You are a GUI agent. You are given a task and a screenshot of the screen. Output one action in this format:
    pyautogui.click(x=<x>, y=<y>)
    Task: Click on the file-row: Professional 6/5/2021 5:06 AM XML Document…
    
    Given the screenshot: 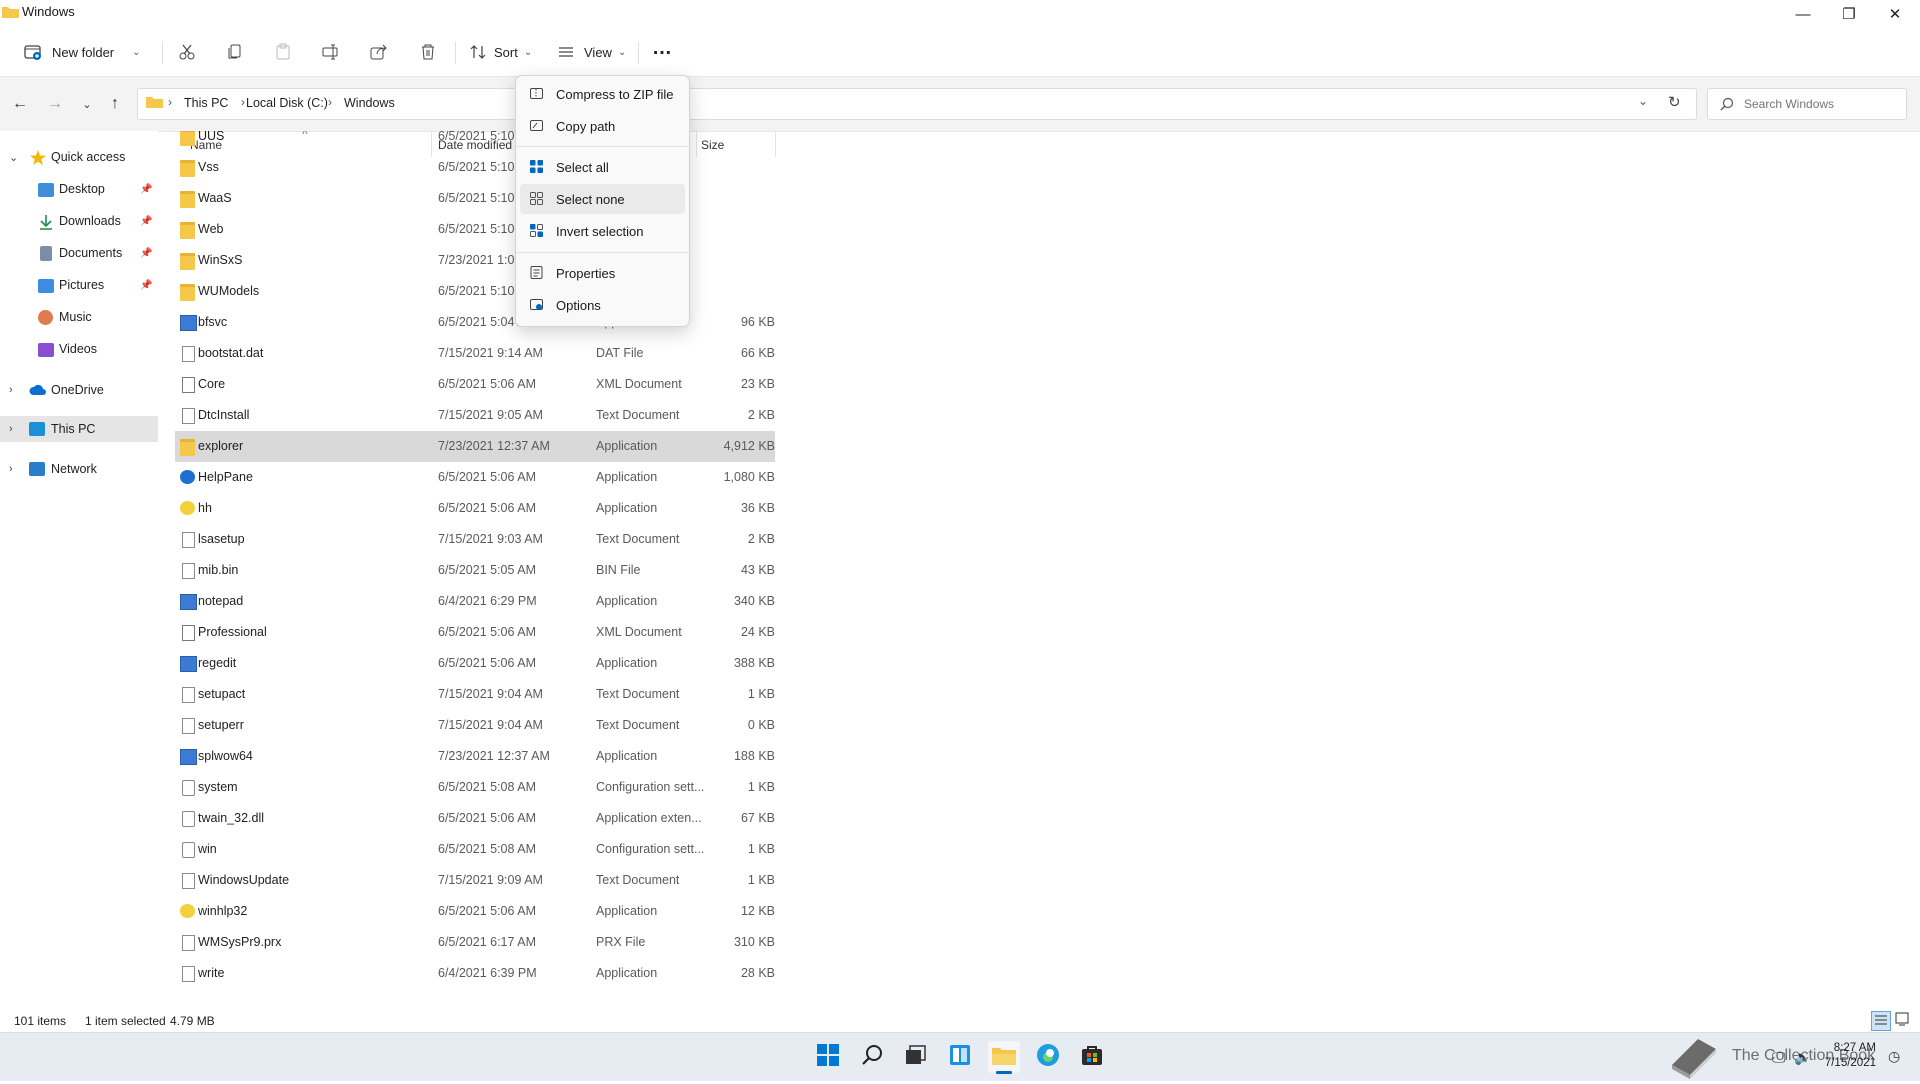 What is the action you would take?
    pyautogui.click(x=475, y=632)
    